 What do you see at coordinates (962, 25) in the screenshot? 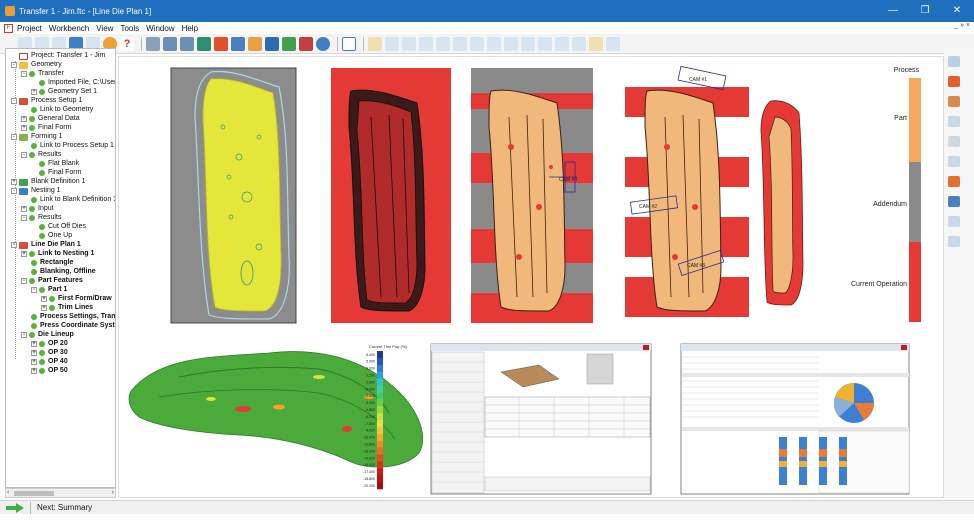
I see `mdi-controls: _ » ×` at bounding box center [962, 25].